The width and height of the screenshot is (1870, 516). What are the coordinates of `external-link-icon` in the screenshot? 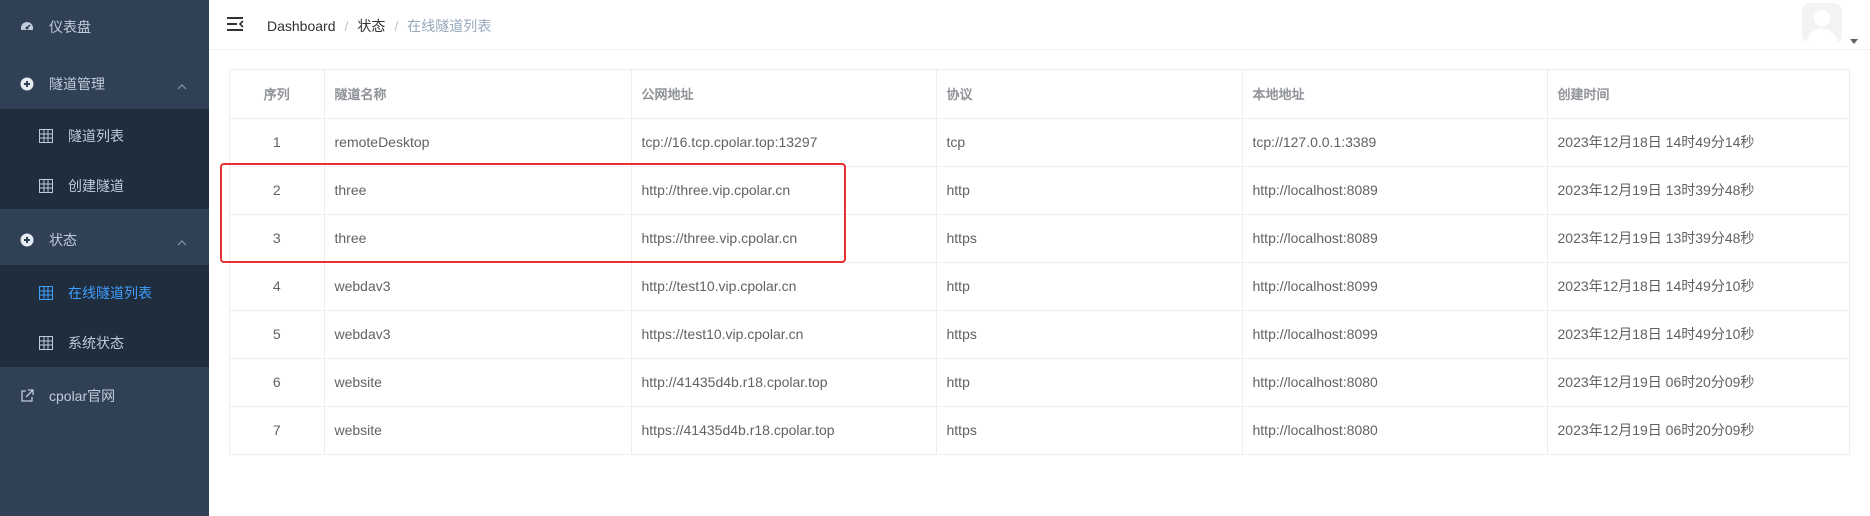 It's located at (27, 396).